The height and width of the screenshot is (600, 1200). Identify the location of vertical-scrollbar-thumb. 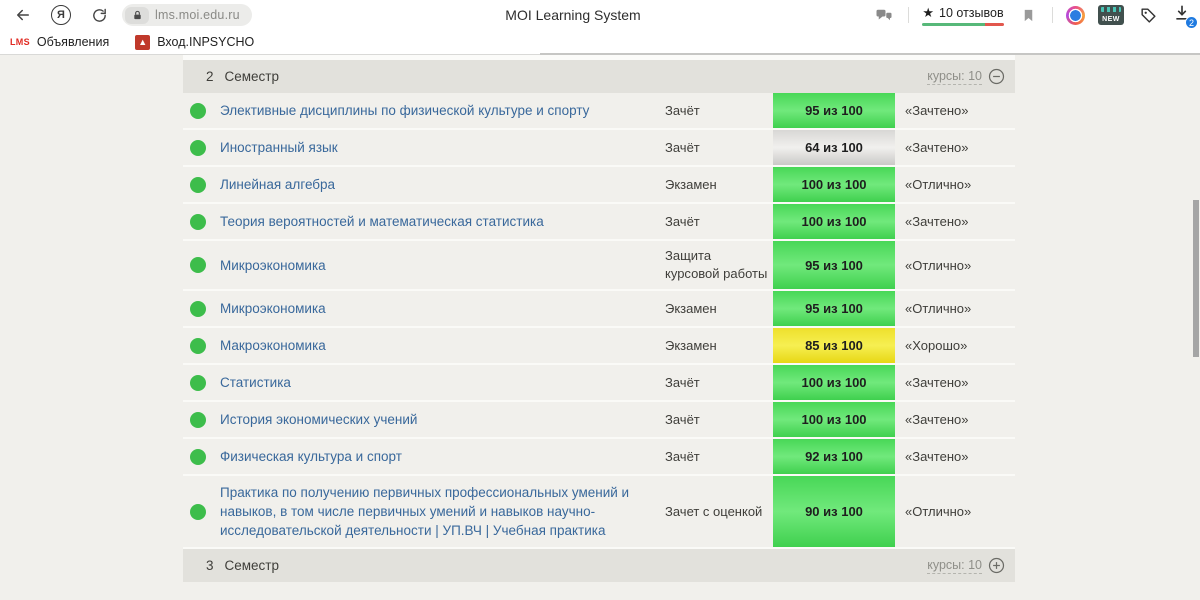
(1196, 278).